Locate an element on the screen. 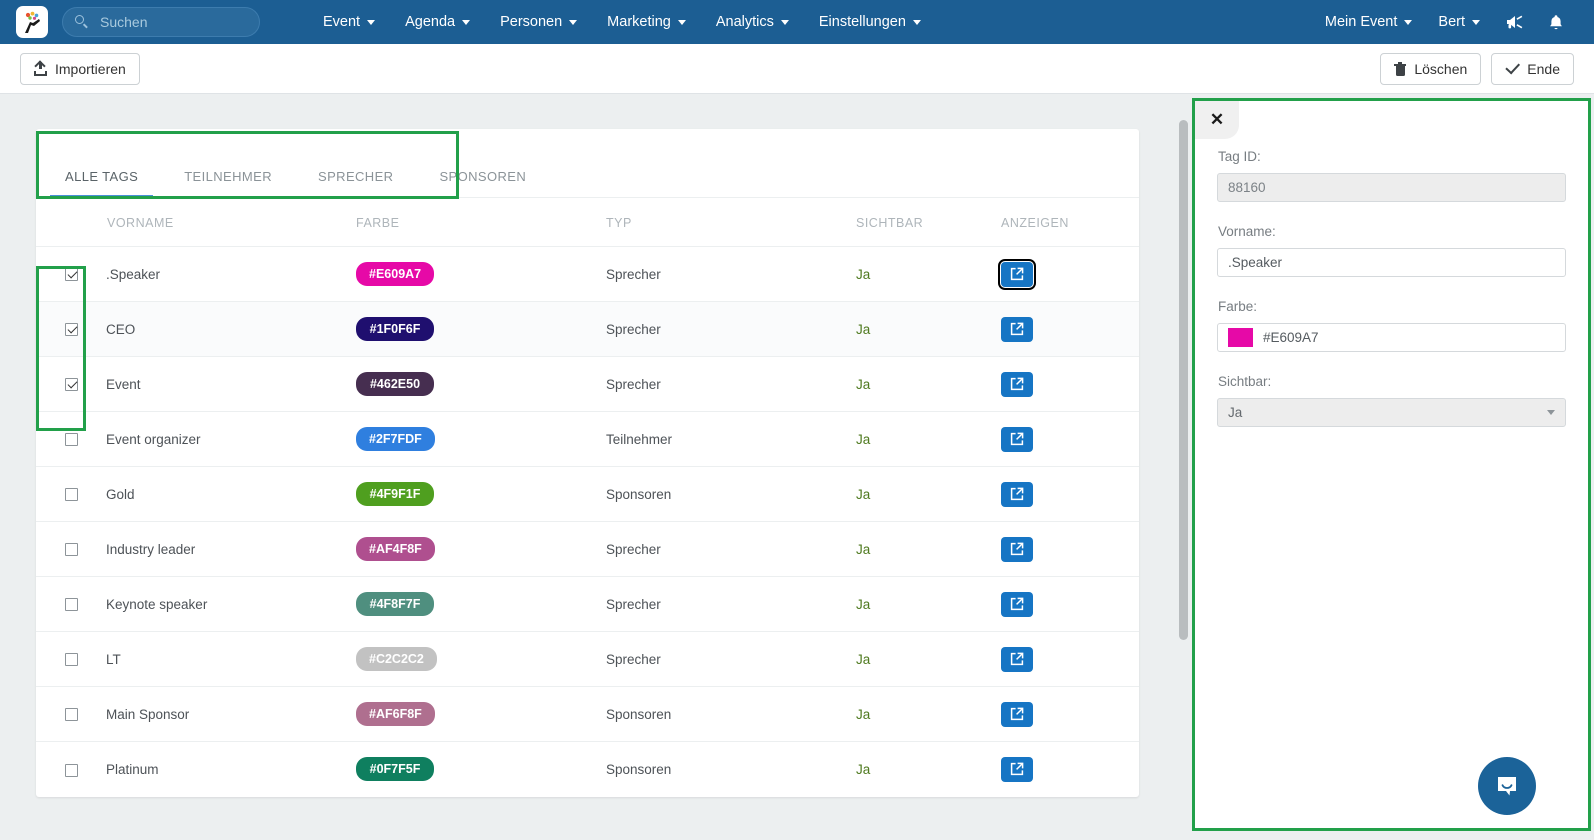 This screenshot has width=1594, height=840. table-row: LT #C2C2C2 Sprecher Ja is located at coordinates (587, 659).